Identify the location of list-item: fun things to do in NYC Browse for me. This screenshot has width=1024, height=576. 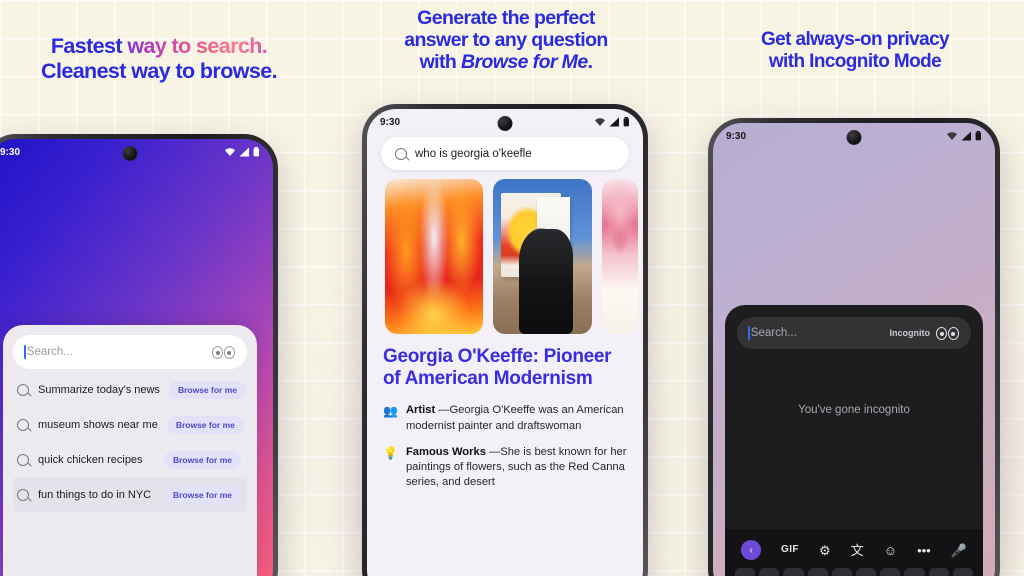
(130, 494).